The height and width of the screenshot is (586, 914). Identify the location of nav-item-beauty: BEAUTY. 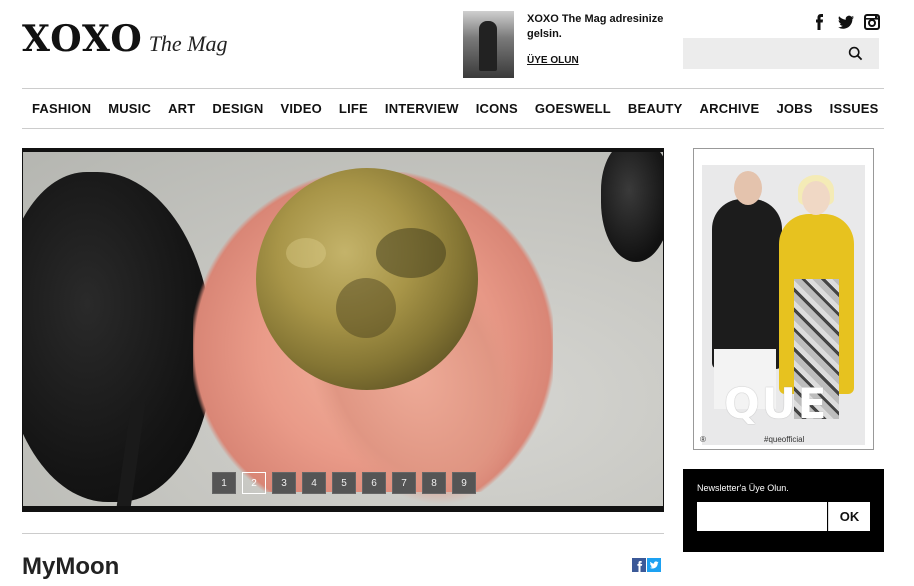
(655, 108).